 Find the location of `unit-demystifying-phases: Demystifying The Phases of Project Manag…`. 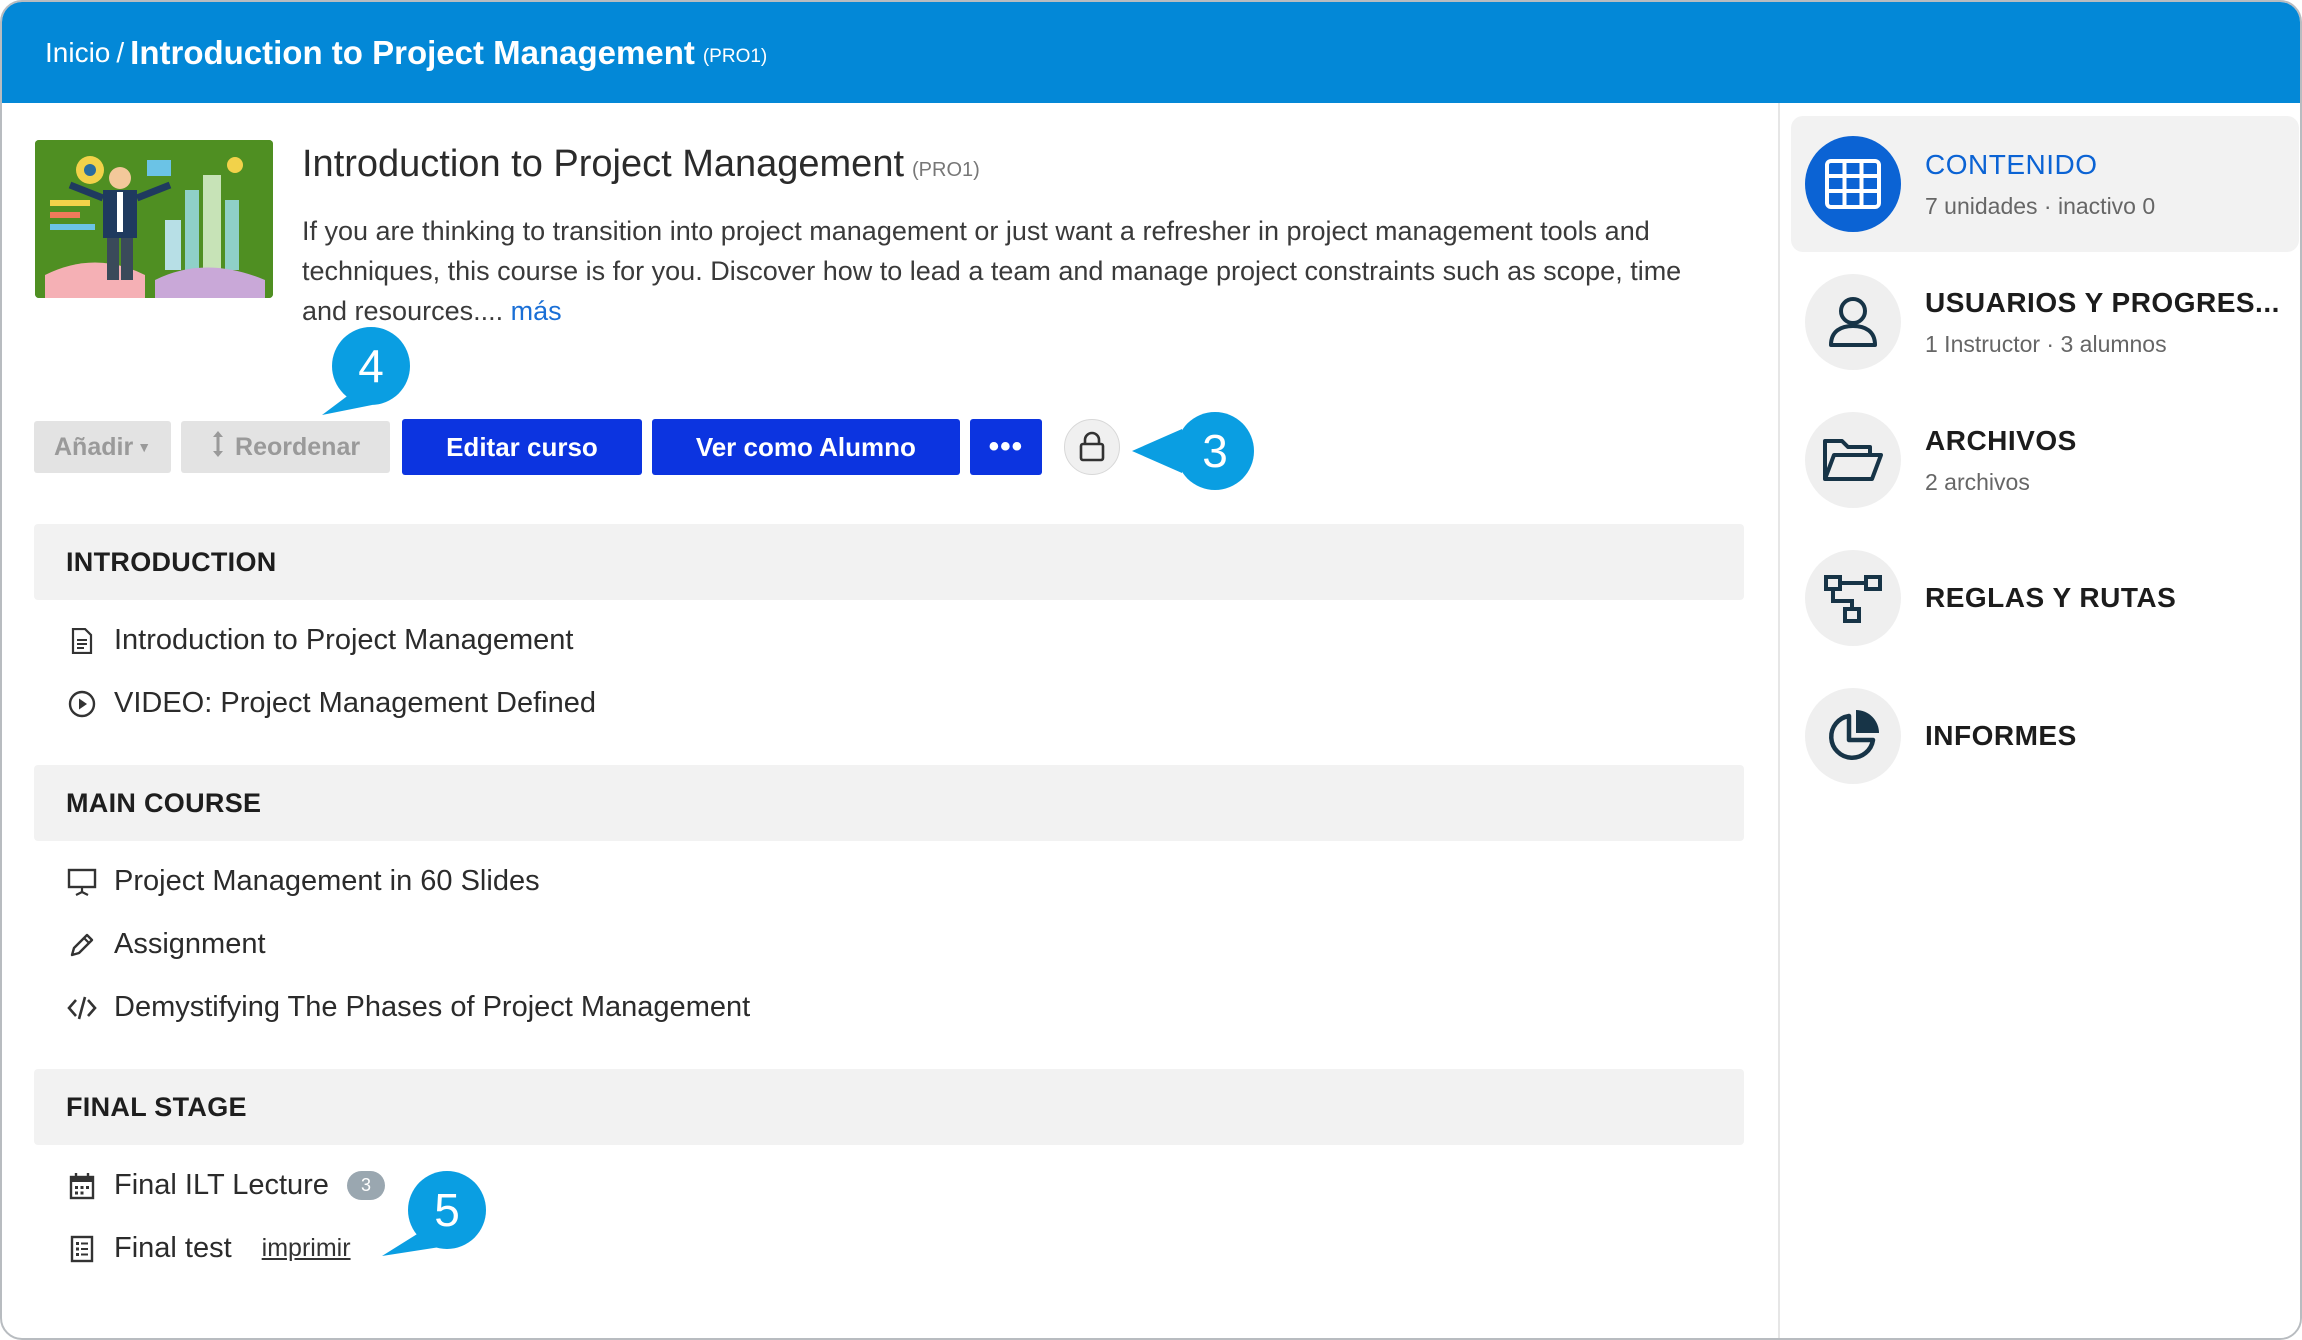

unit-demystifying-phases: Demystifying The Phases of Project Manag… is located at coordinates (408, 1007).